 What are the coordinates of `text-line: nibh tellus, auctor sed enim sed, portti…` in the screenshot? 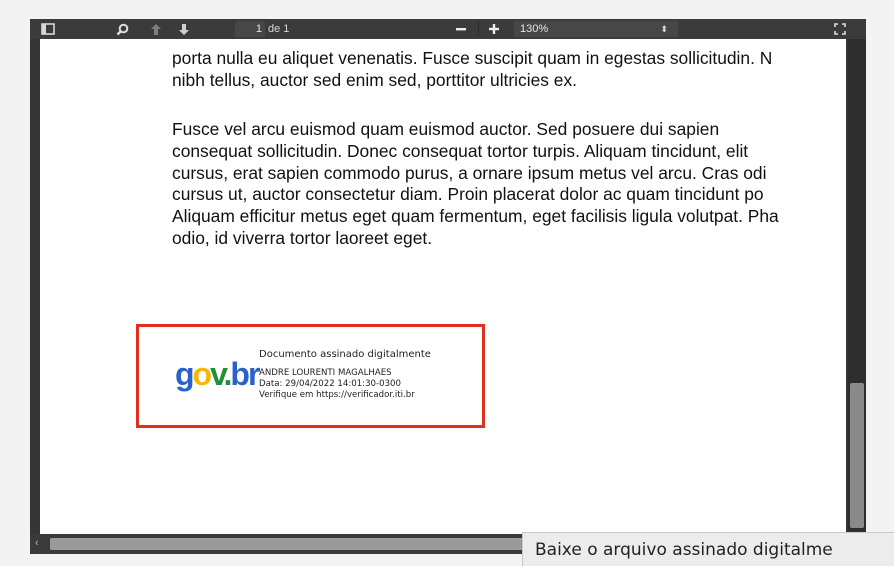 It's located at (375, 79).